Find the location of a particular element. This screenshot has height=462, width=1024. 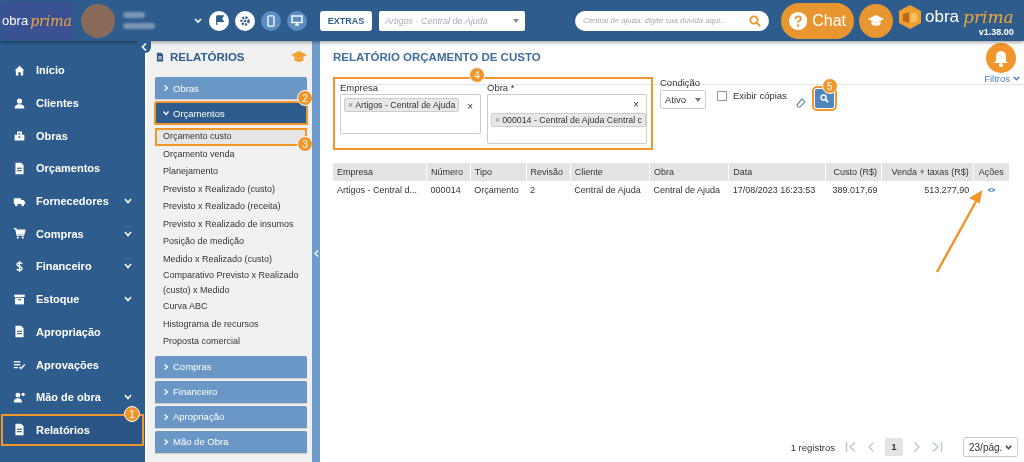

first-page-icon is located at coordinates (851, 447).